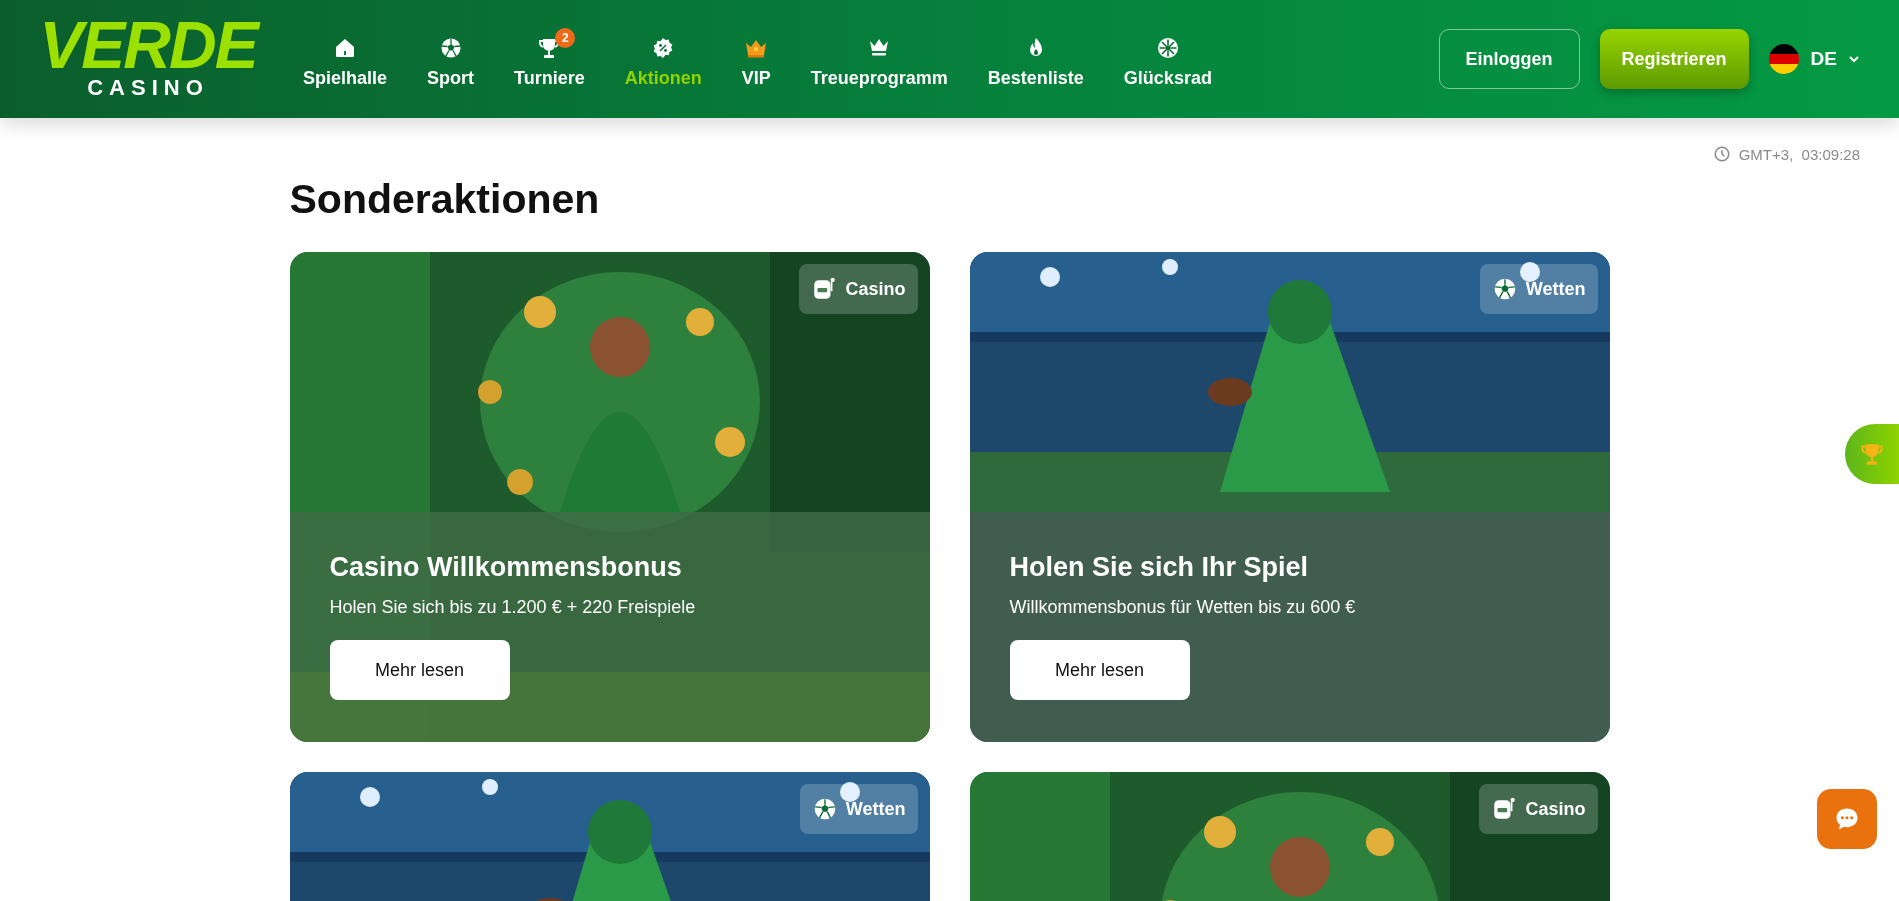  Describe the element at coordinates (1159, 567) in the screenshot. I see `promo-title: Holen Sie sich Ihr Spiel` at that location.